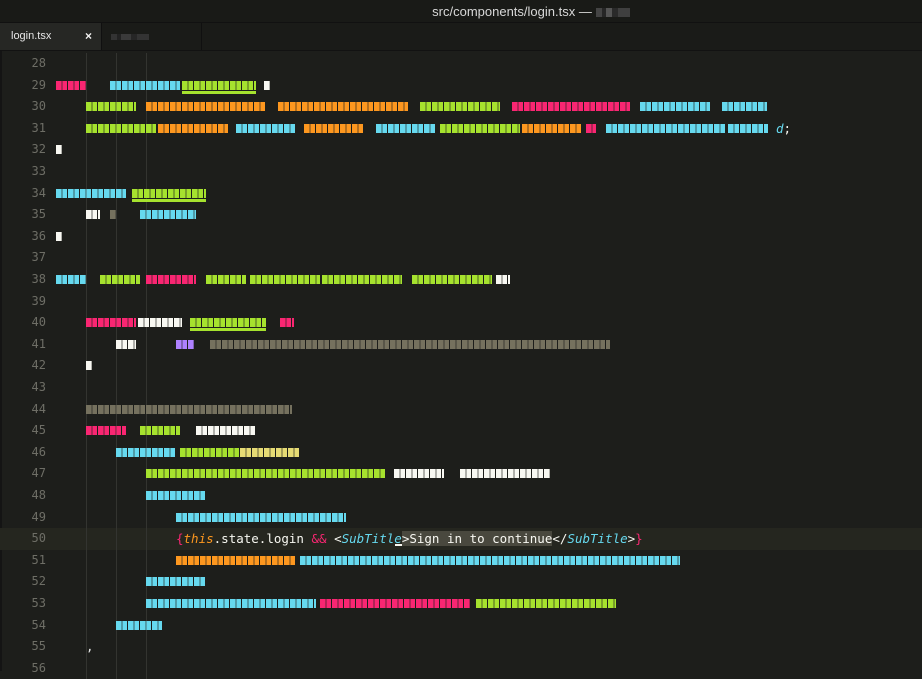 The width and height of the screenshot is (922, 679). Describe the element at coordinates (219, 92) in the screenshot. I see `obfuscated-underline` at that location.